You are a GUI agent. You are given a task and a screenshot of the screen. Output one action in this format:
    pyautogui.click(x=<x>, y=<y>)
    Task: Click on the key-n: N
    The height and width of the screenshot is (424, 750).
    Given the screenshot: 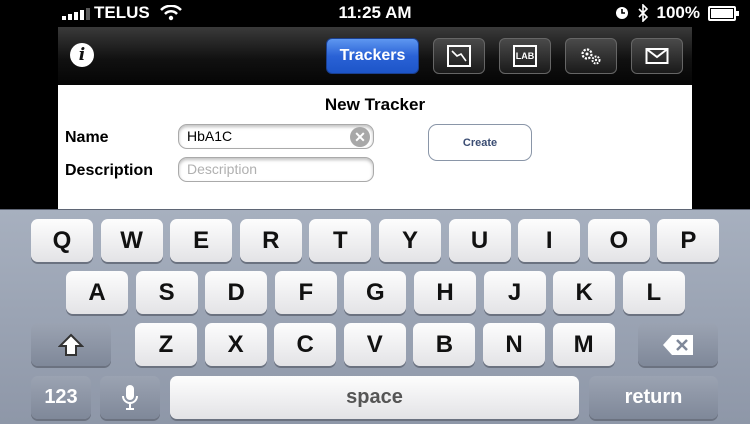 What is the action you would take?
    pyautogui.click(x=514, y=344)
    